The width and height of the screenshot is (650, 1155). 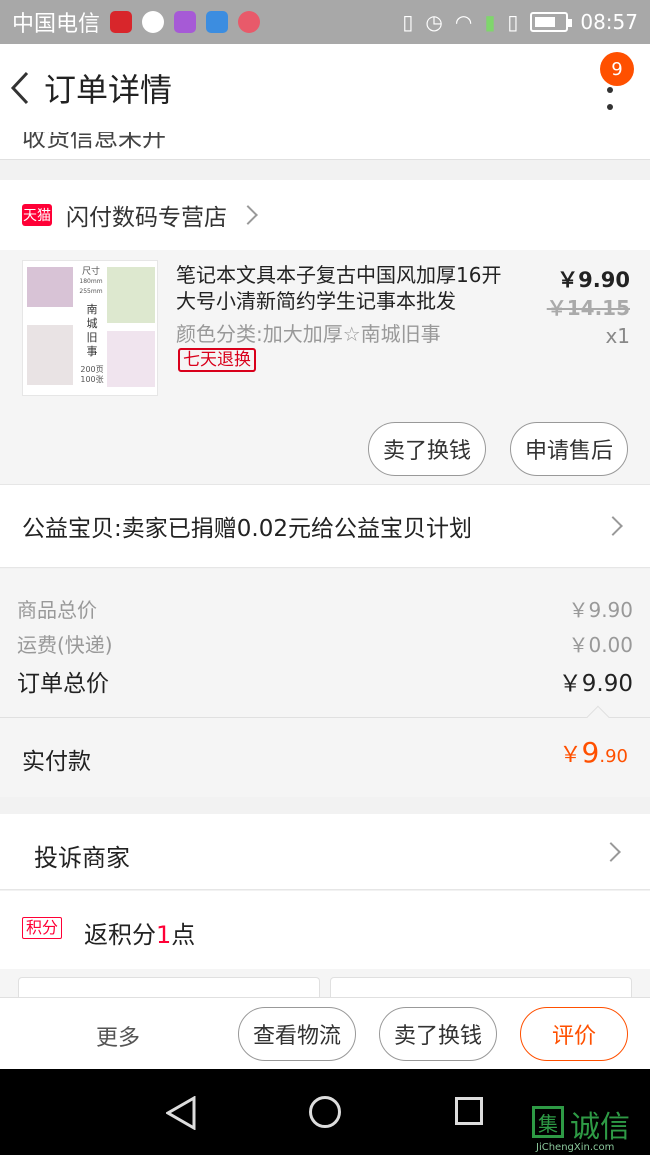 What do you see at coordinates (613, 756) in the screenshot?
I see `paid-decimal: .90` at bounding box center [613, 756].